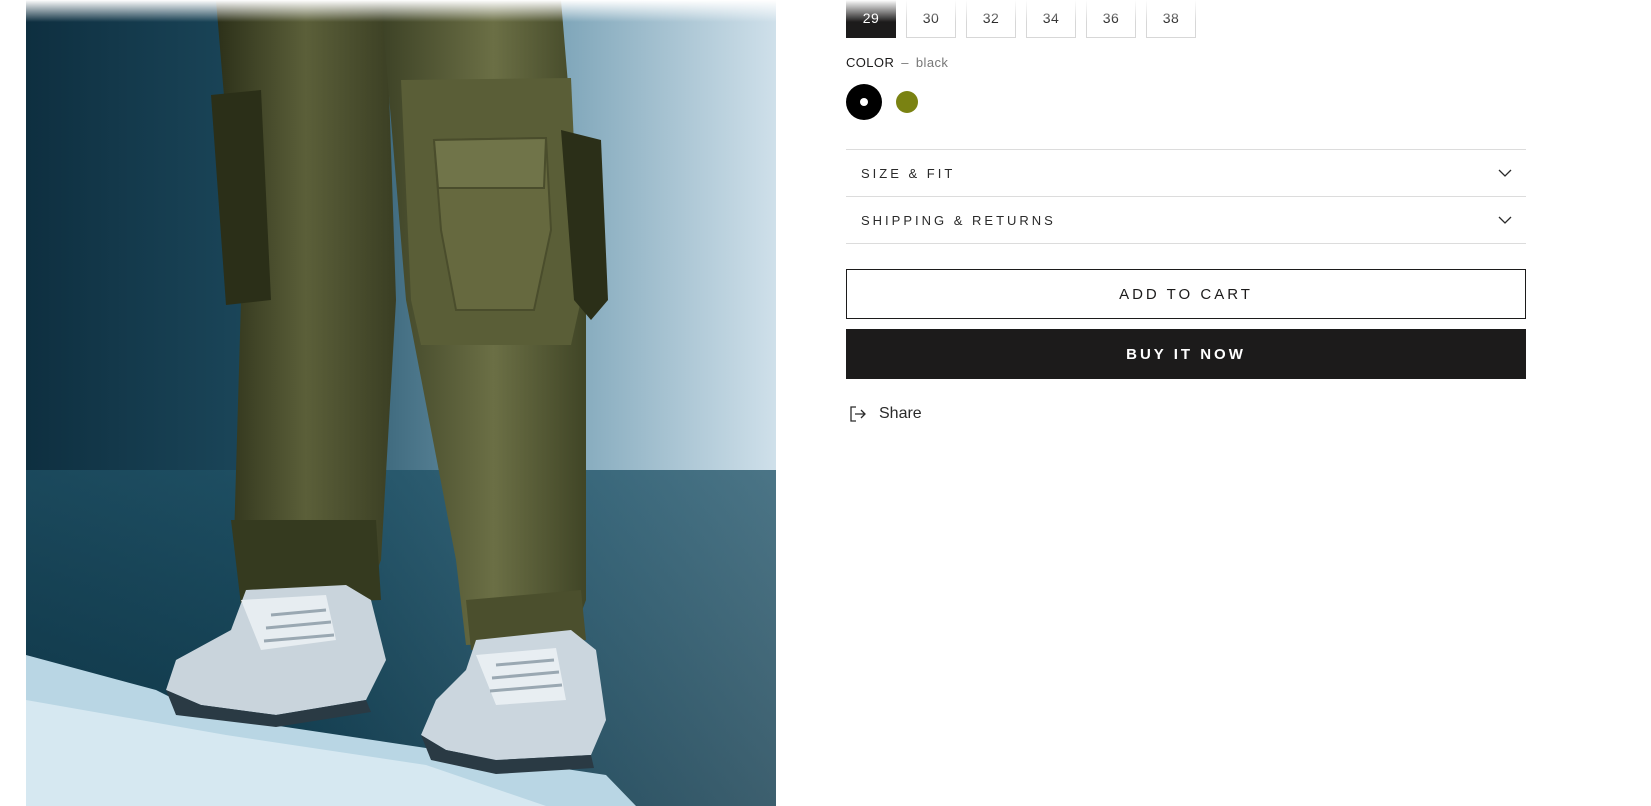  I want to click on color-swatch-black, so click(864, 102).